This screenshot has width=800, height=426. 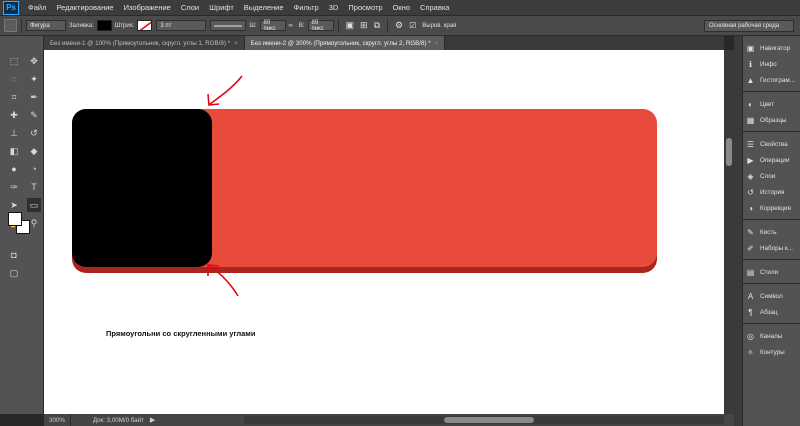 What do you see at coordinates (34, 187) in the screenshot?
I see `type-tool-icon: T` at bounding box center [34, 187].